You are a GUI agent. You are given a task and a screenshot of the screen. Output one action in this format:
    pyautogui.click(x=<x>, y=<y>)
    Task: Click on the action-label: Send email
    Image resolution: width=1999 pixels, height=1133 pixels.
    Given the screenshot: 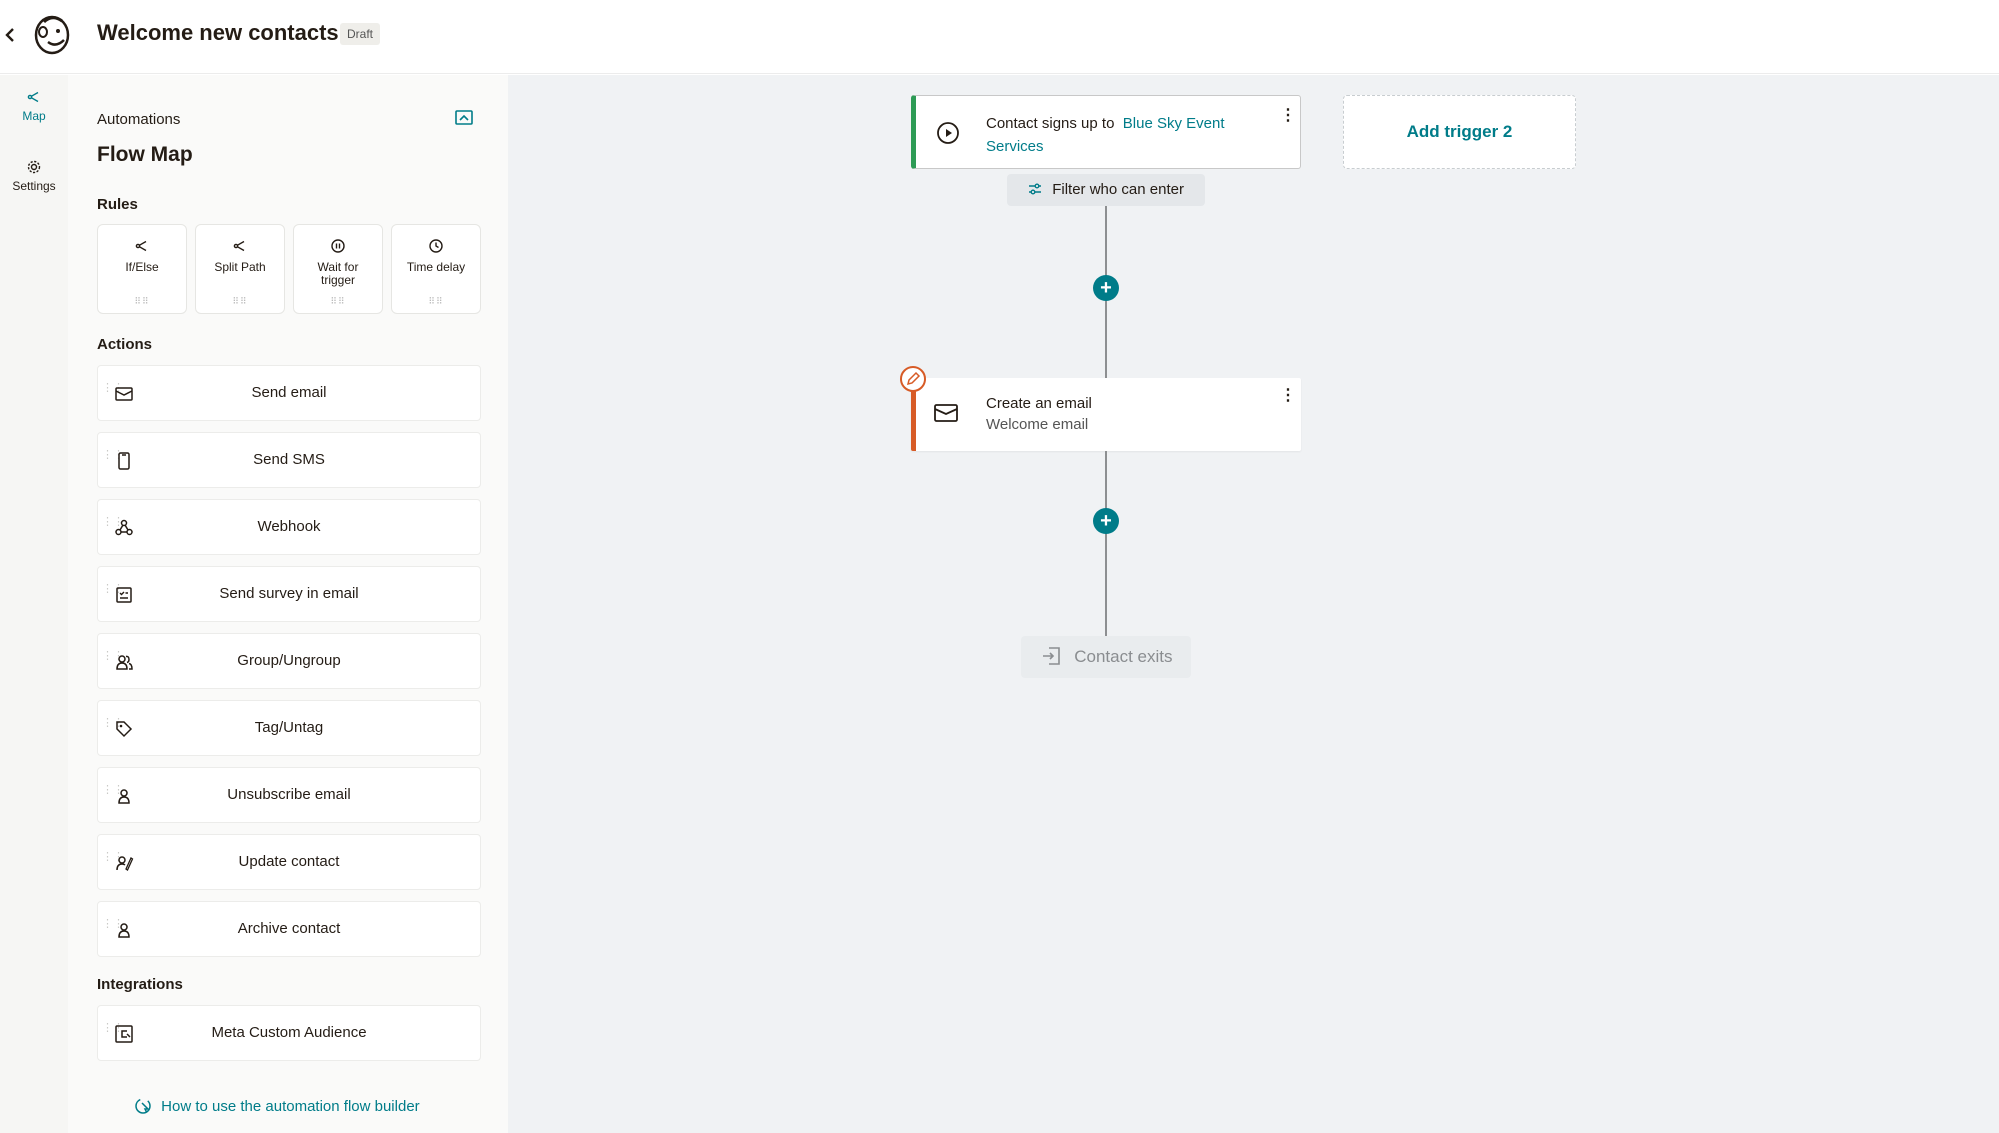 What is the action you would take?
    pyautogui.click(x=289, y=392)
    